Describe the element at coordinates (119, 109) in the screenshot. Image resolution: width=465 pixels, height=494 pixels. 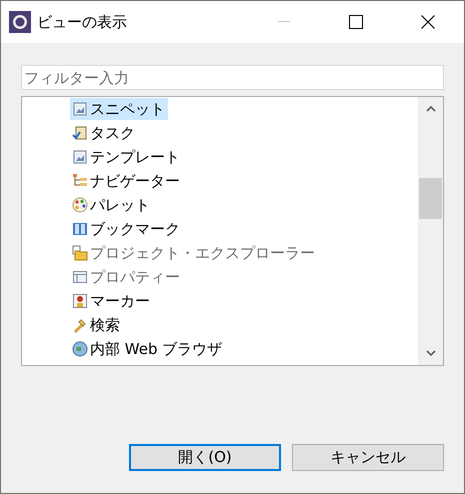
I see `view-item: スニペット` at that location.